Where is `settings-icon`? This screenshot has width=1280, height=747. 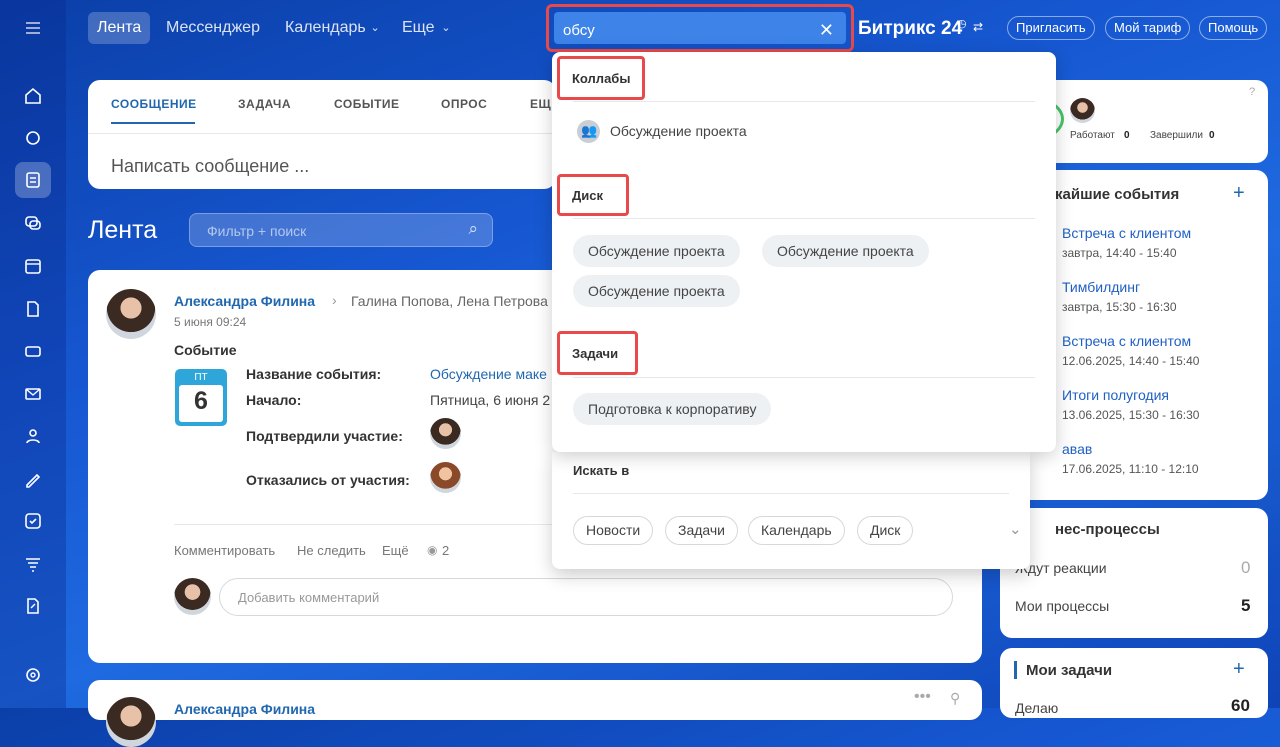 settings-icon is located at coordinates (33, 675).